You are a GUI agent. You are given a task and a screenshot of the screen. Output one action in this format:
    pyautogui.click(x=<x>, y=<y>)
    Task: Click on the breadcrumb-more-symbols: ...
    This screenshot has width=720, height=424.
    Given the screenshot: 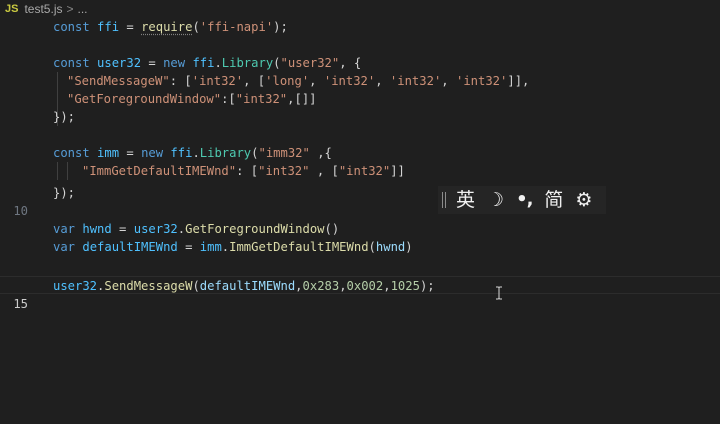 What is the action you would take?
    pyautogui.click(x=83, y=9)
    